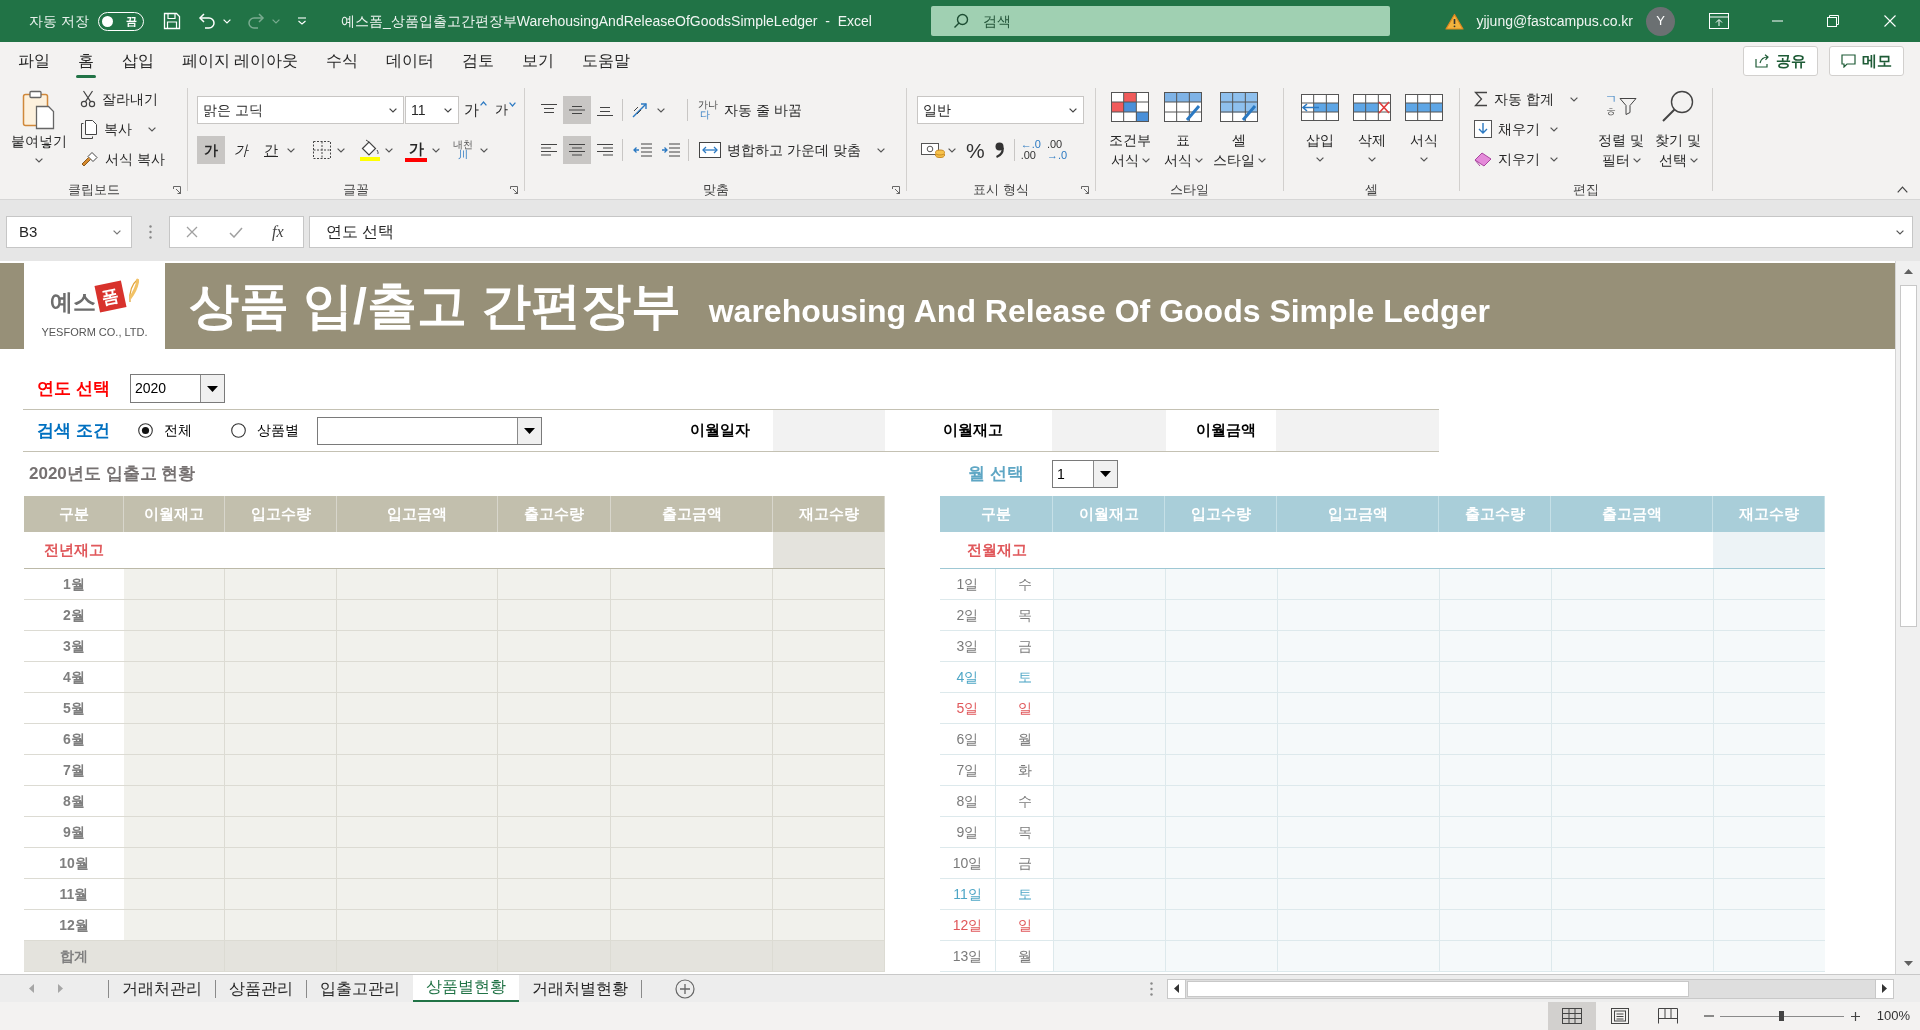 This screenshot has width=1920, height=1030. What do you see at coordinates (1057, 150) in the screenshot?
I see `decrease-decimal-button: .00 →.0` at bounding box center [1057, 150].